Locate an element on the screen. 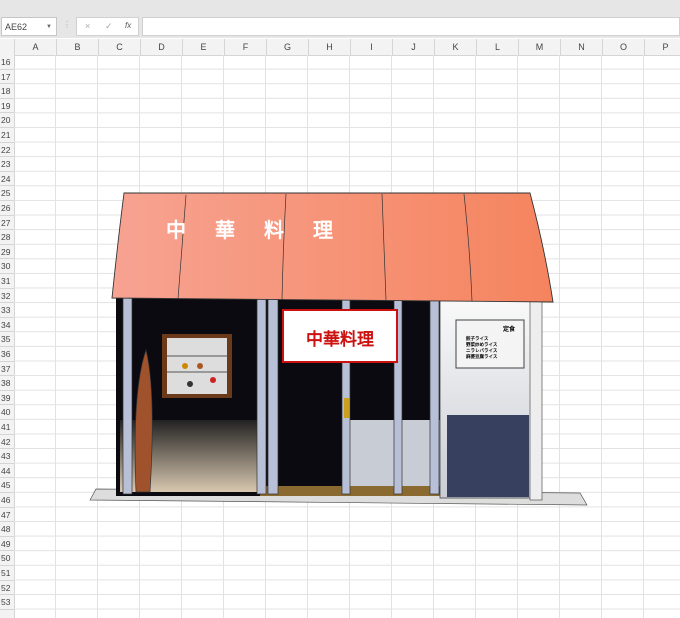 The image size is (680, 618). menu-board: 定食 餃子ライス 野菜炒めライス ニラレバライス 麻婆豆腐ライス is located at coordinates (490, 344).